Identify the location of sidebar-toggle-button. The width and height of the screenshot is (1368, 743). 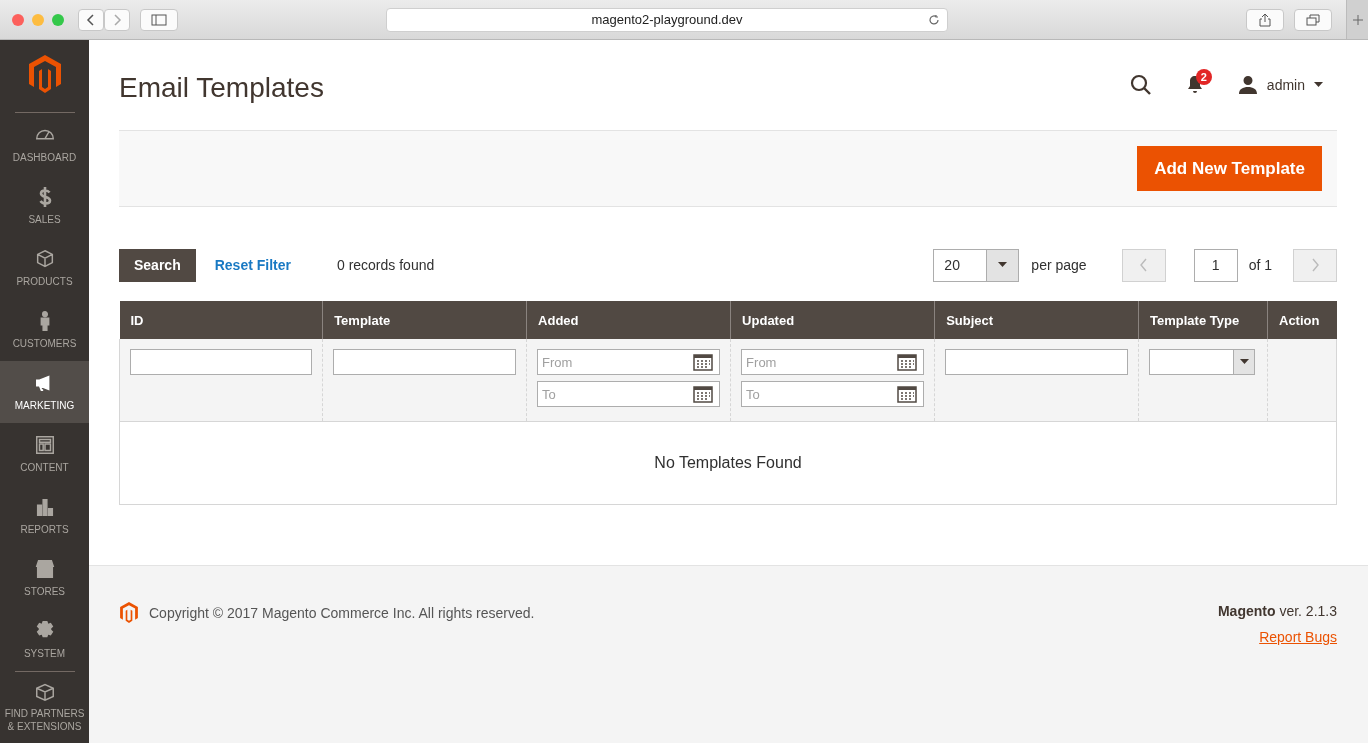
(159, 19).